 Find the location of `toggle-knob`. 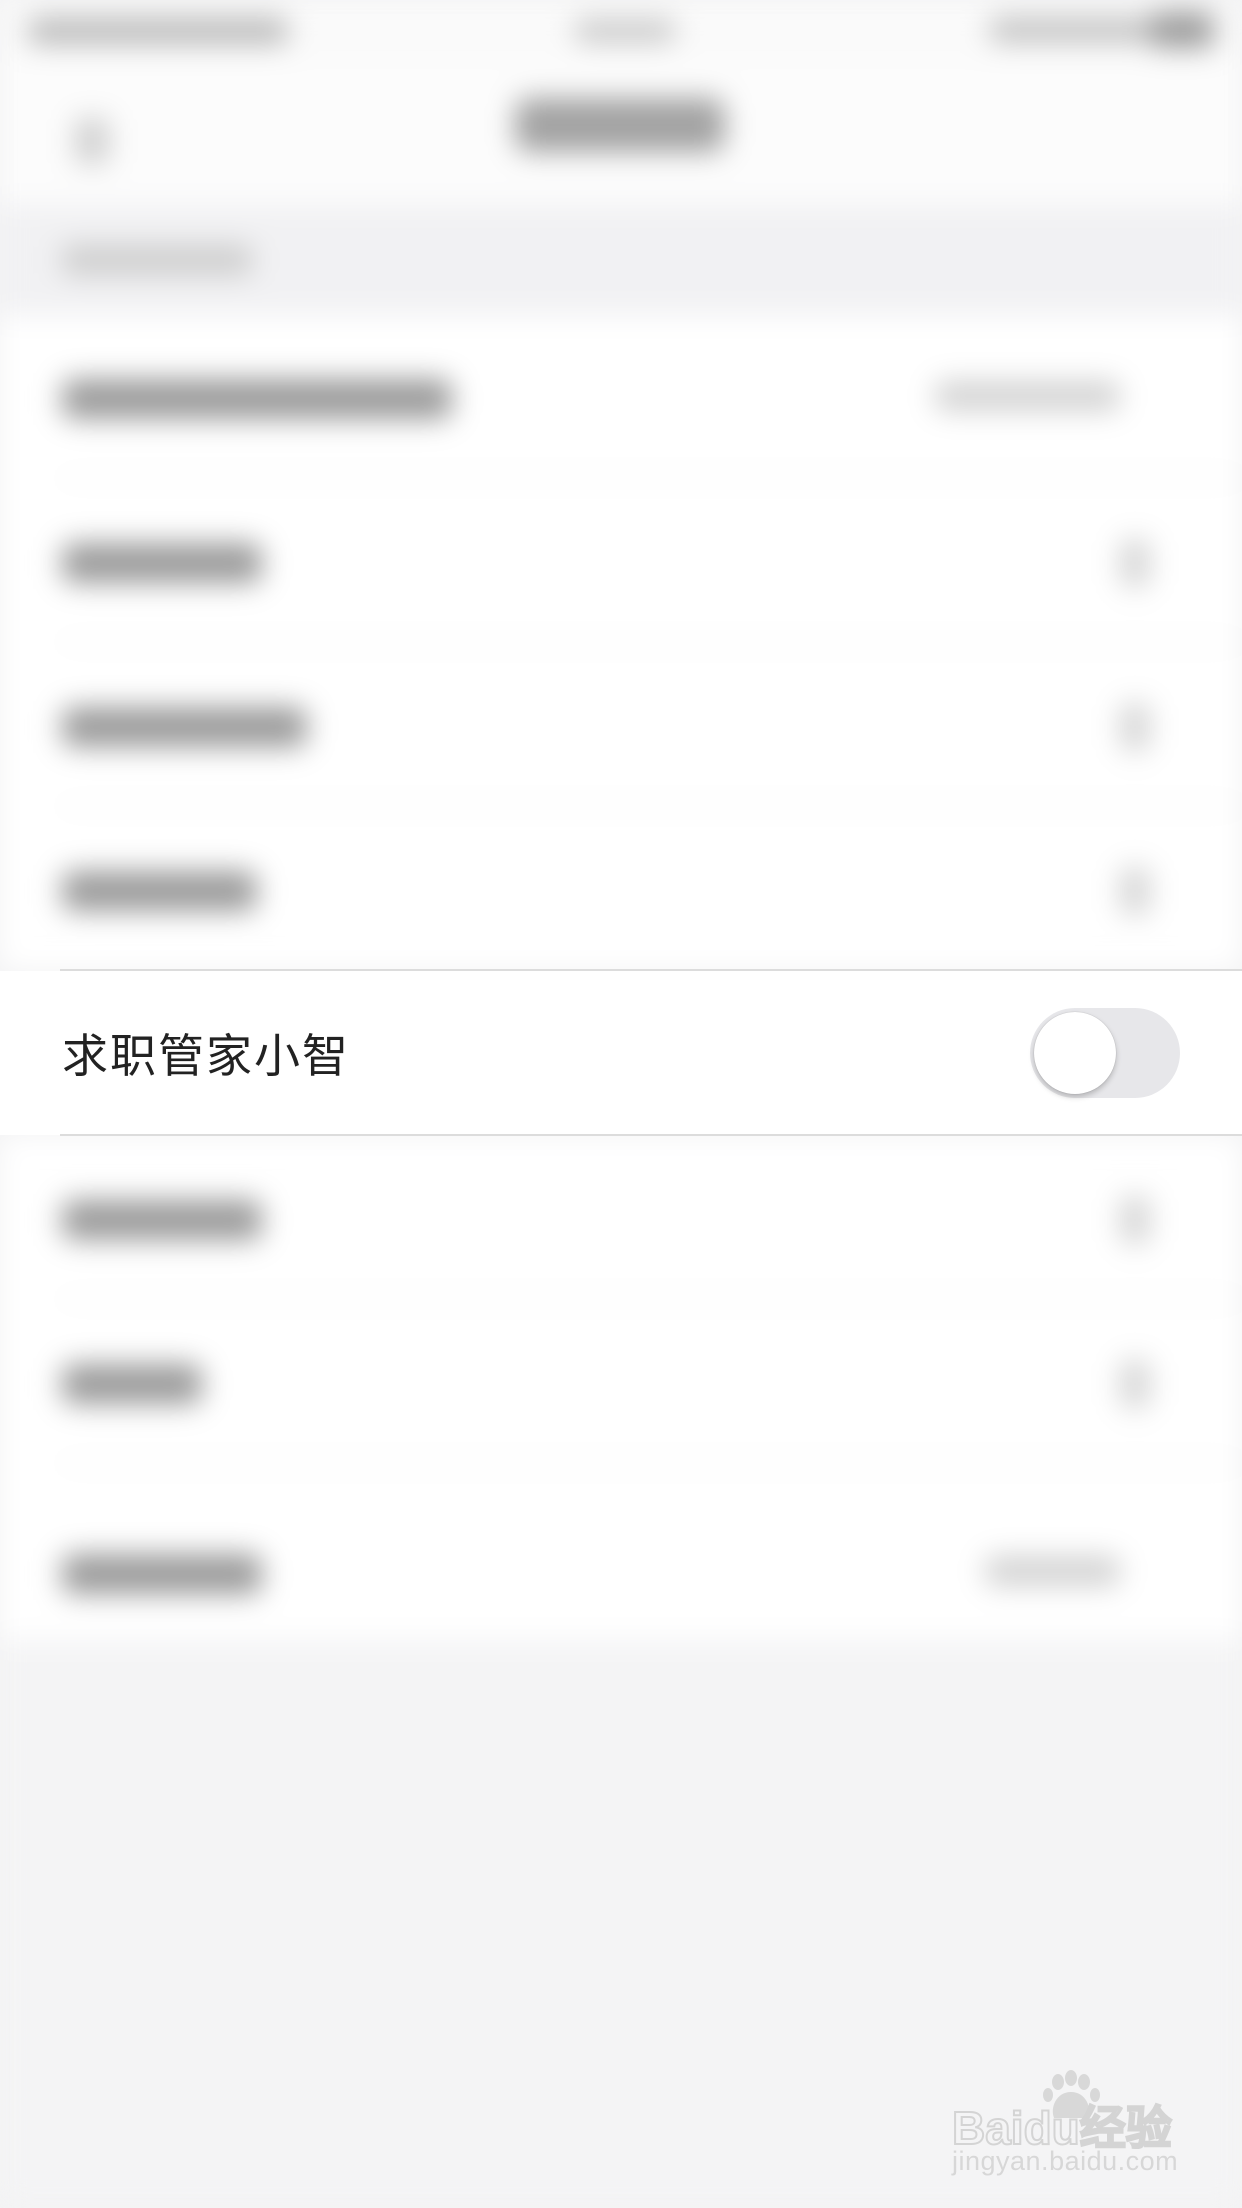

toggle-knob is located at coordinates (1075, 1053).